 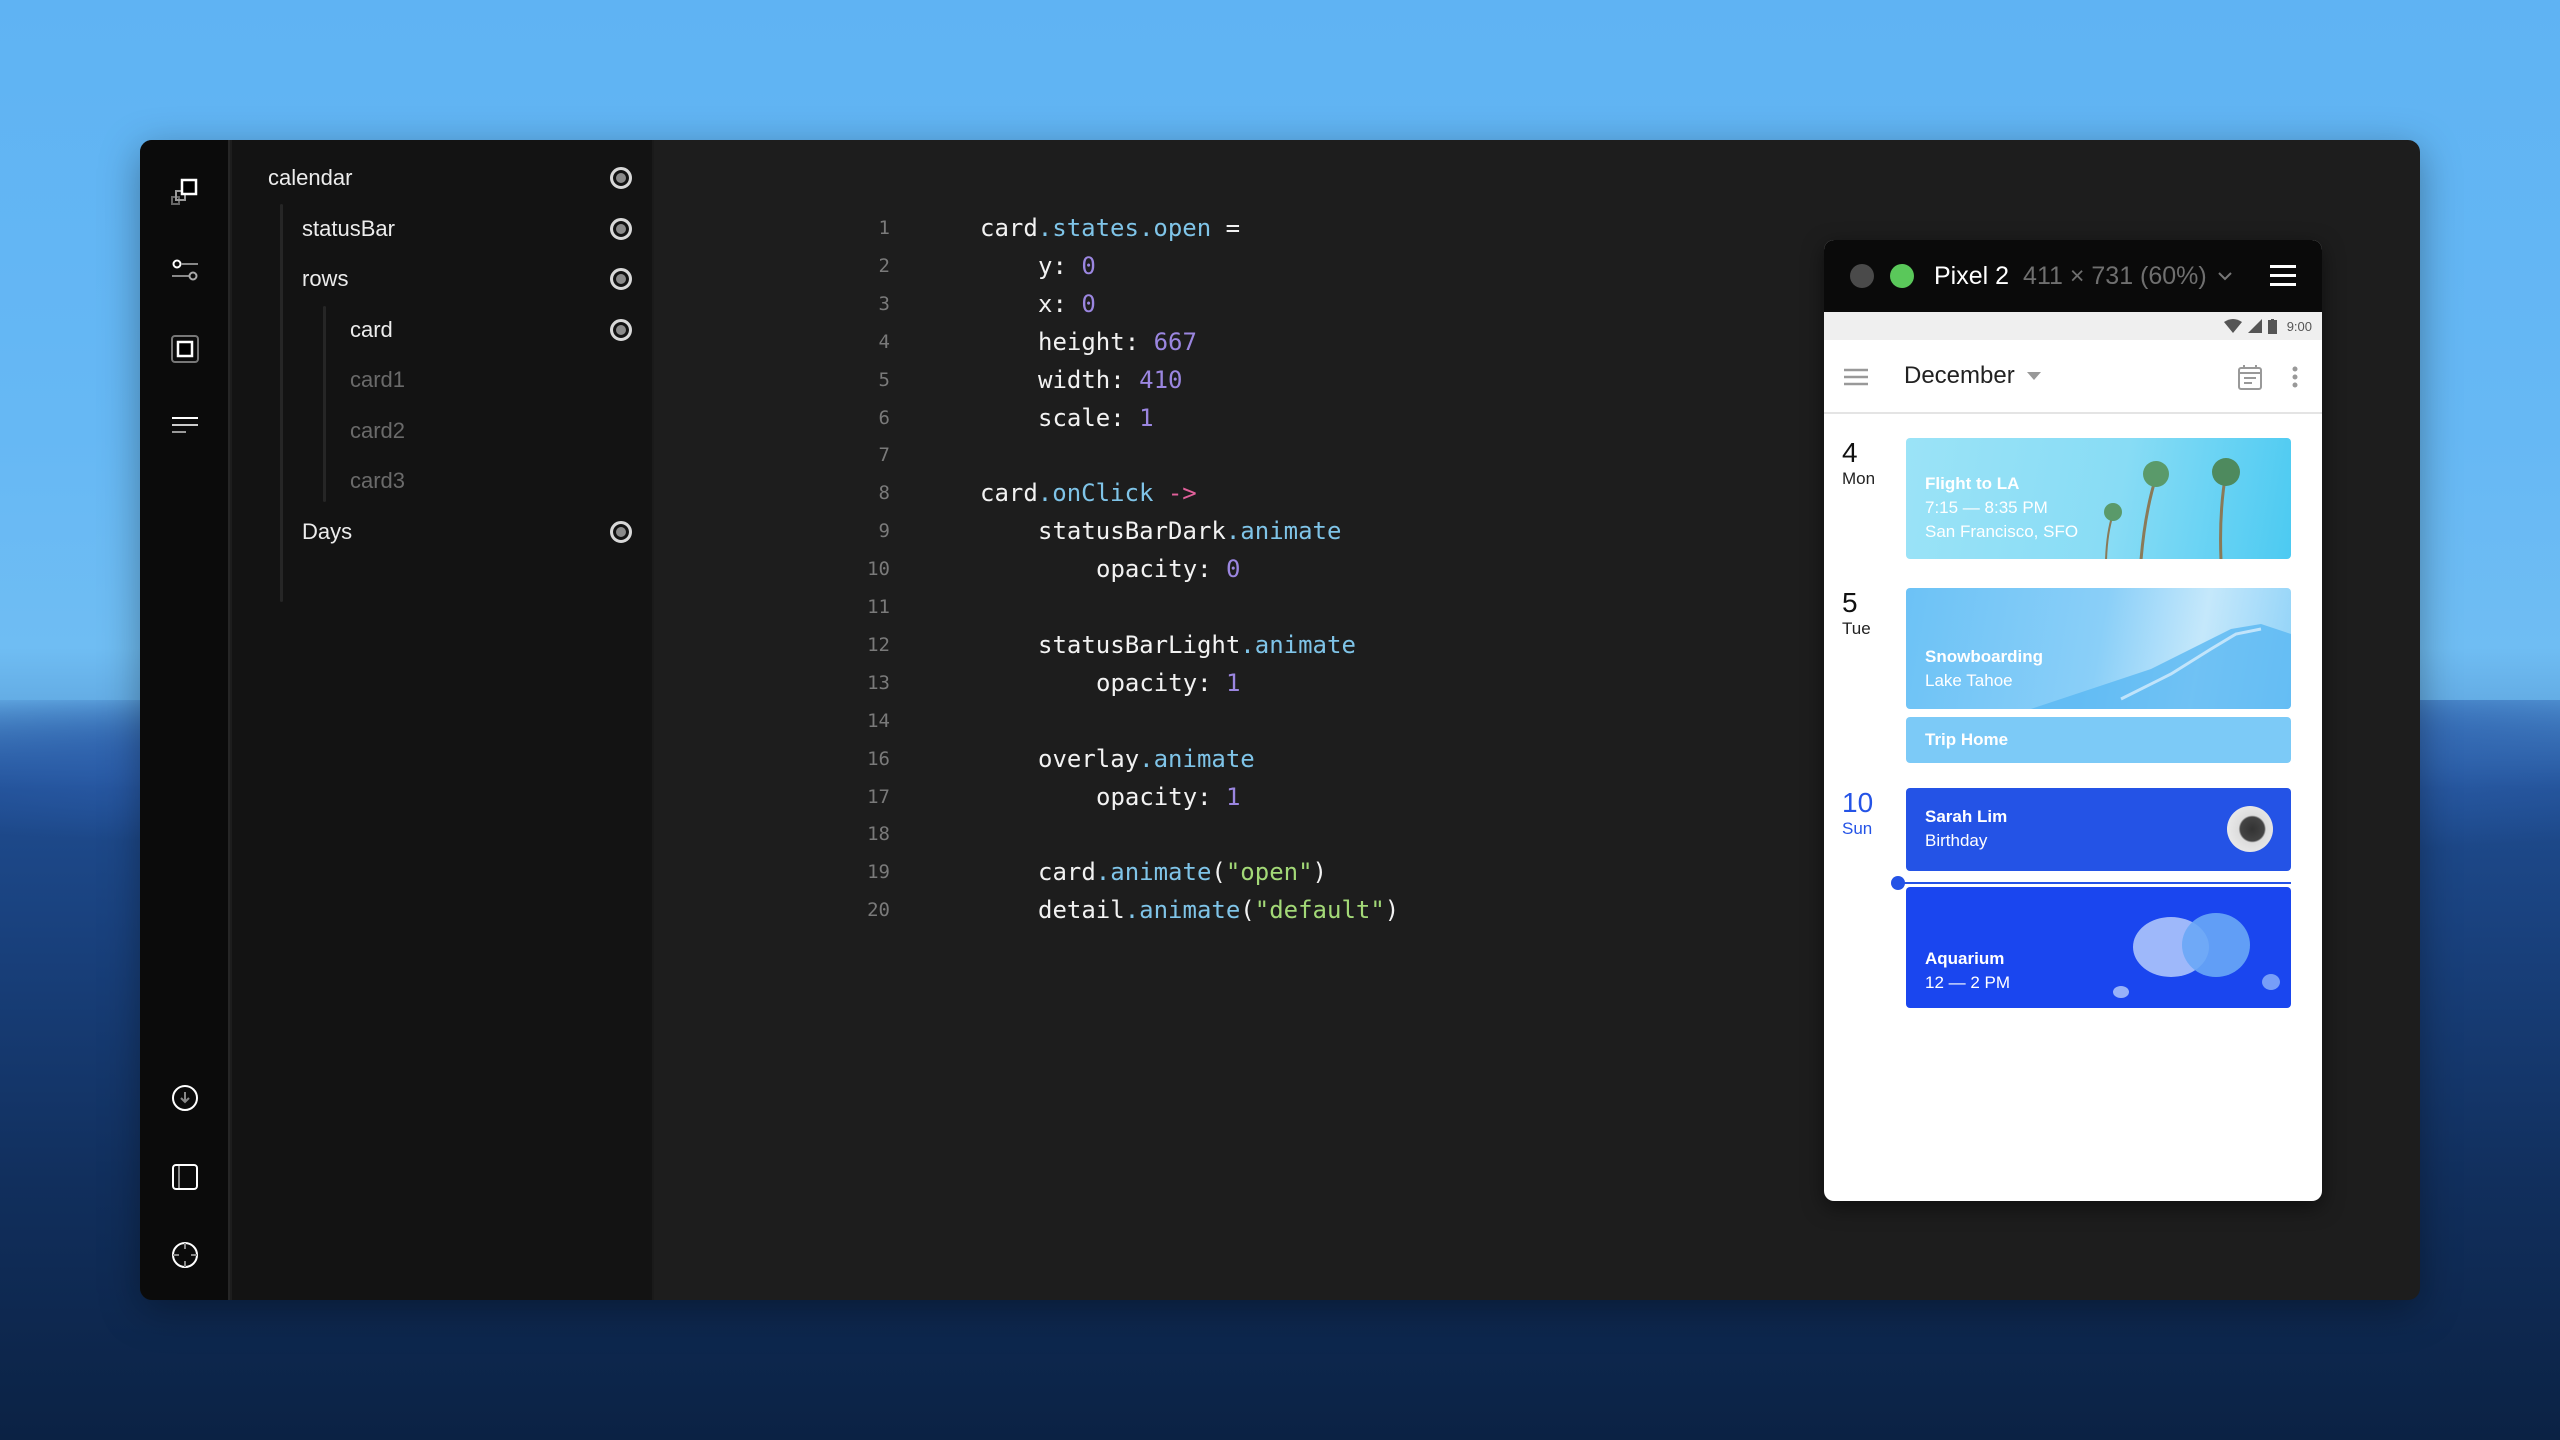 What do you see at coordinates (2094, 883) in the screenshot?
I see `current-time-line` at bounding box center [2094, 883].